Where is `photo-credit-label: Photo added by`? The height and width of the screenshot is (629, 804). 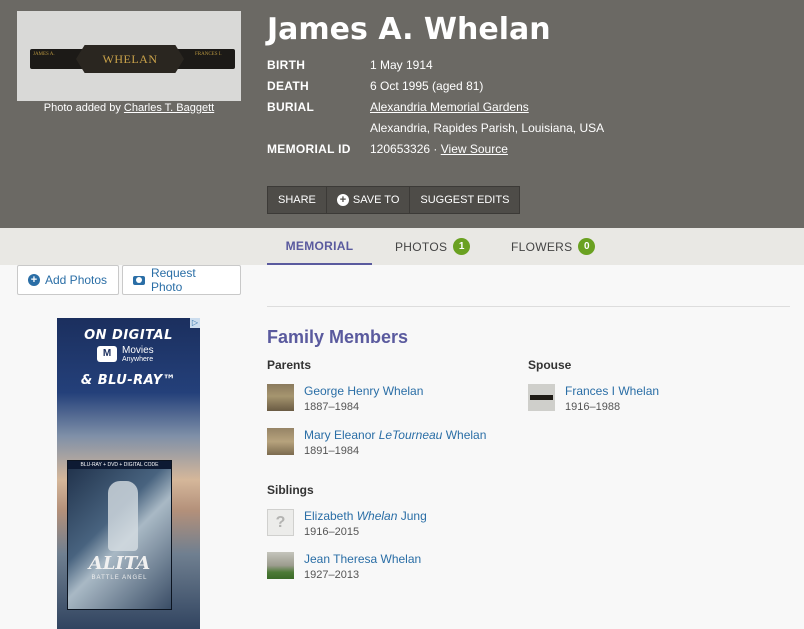 photo-credit-label: Photo added by is located at coordinates (82, 108).